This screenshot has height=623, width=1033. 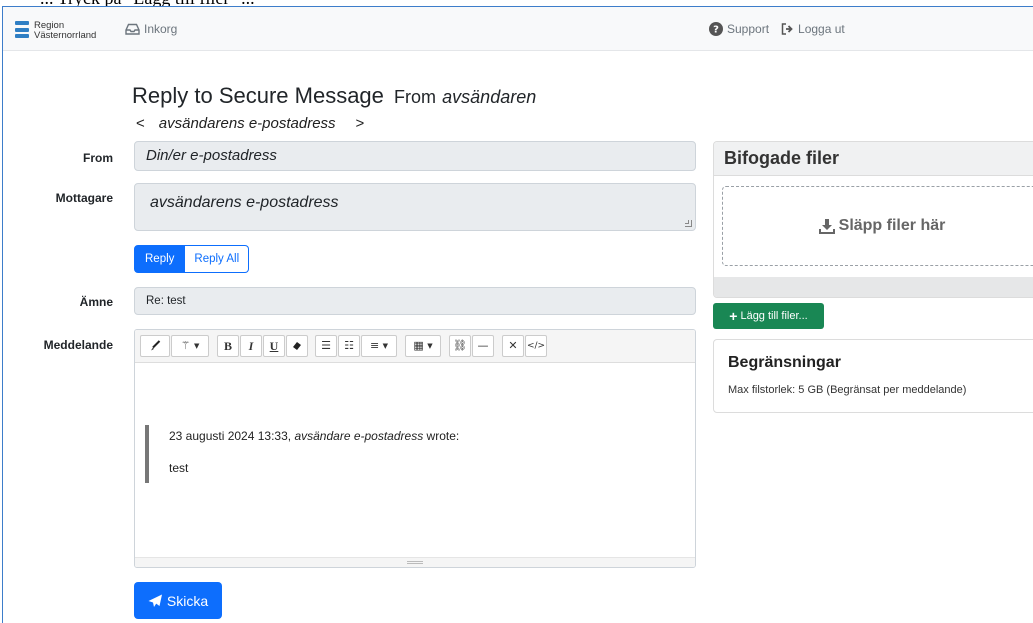 I want to click on question-circle-icon: ?, so click(x=716, y=29).